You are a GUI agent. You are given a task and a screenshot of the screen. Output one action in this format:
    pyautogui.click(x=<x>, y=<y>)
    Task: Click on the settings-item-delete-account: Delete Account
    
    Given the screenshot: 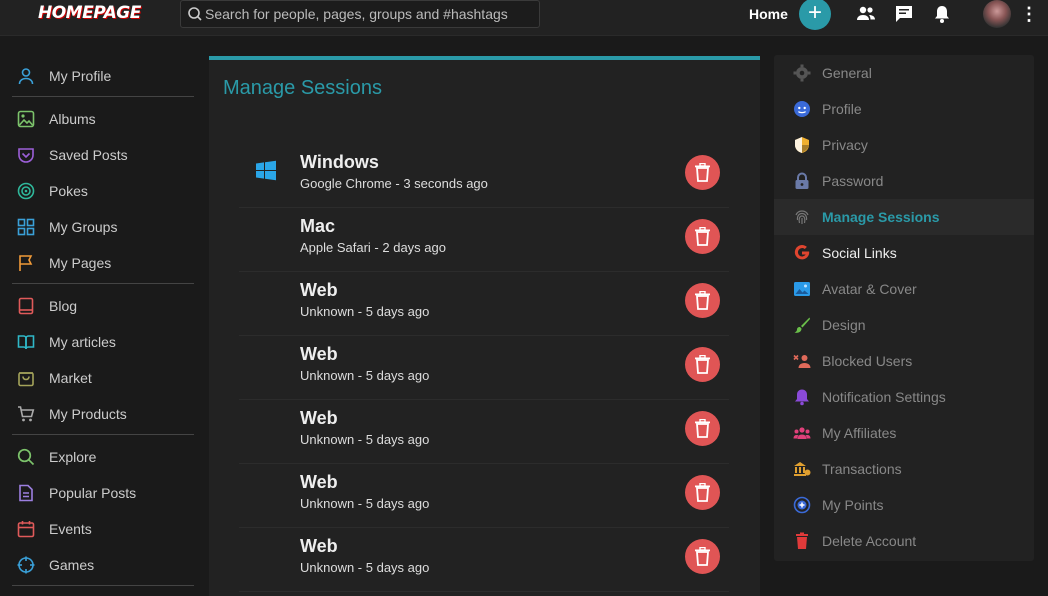 What is the action you would take?
    pyautogui.click(x=904, y=541)
    